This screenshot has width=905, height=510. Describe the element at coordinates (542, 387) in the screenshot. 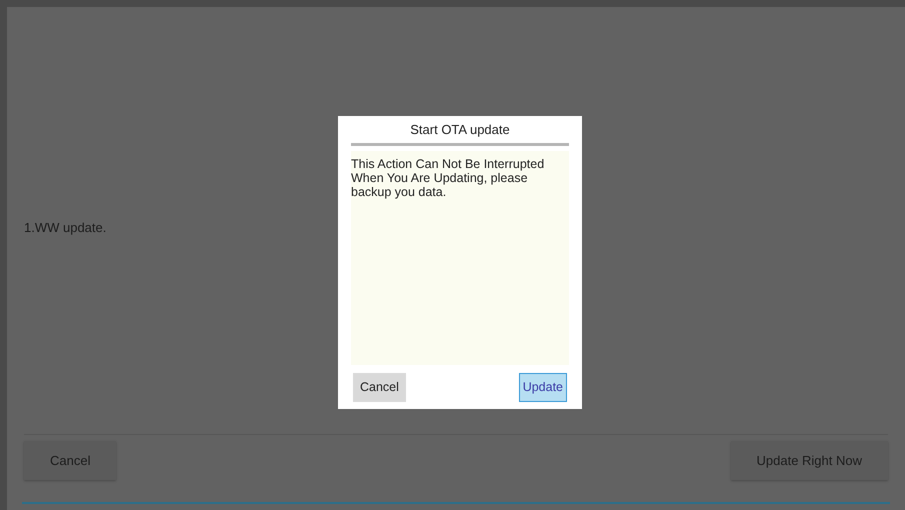

I see `dialog-button: Update` at that location.